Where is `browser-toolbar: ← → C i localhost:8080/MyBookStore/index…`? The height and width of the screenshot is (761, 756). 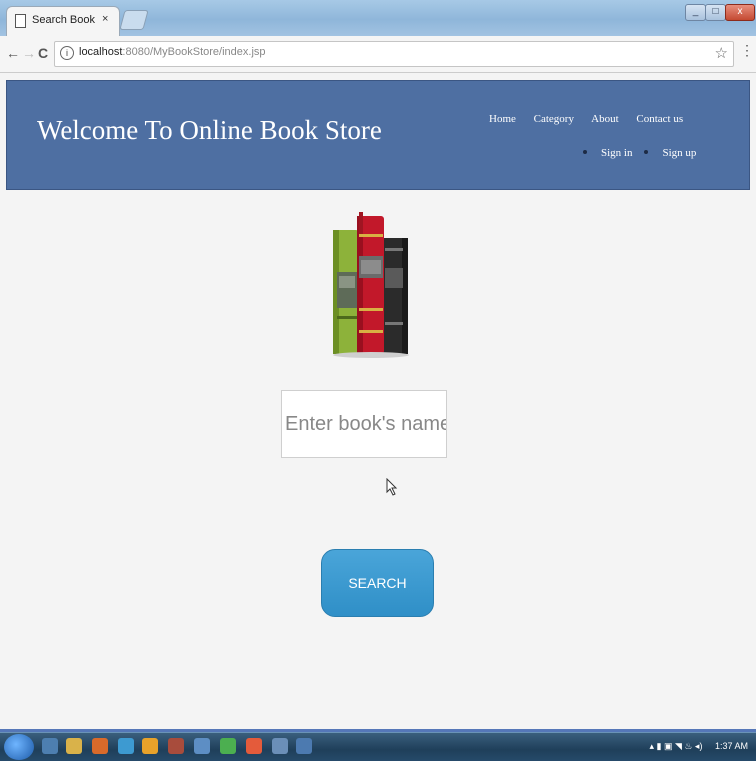
browser-toolbar: ← → C i localhost:8080/MyBookStore/index… is located at coordinates (378, 54).